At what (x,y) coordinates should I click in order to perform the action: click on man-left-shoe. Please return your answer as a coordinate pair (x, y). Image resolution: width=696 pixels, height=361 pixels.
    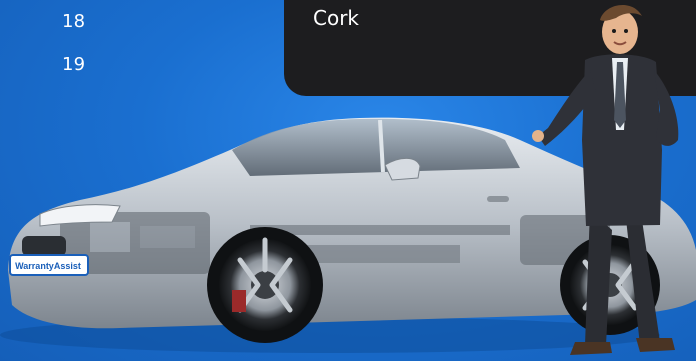
    Looking at the image, I should click on (591, 348).